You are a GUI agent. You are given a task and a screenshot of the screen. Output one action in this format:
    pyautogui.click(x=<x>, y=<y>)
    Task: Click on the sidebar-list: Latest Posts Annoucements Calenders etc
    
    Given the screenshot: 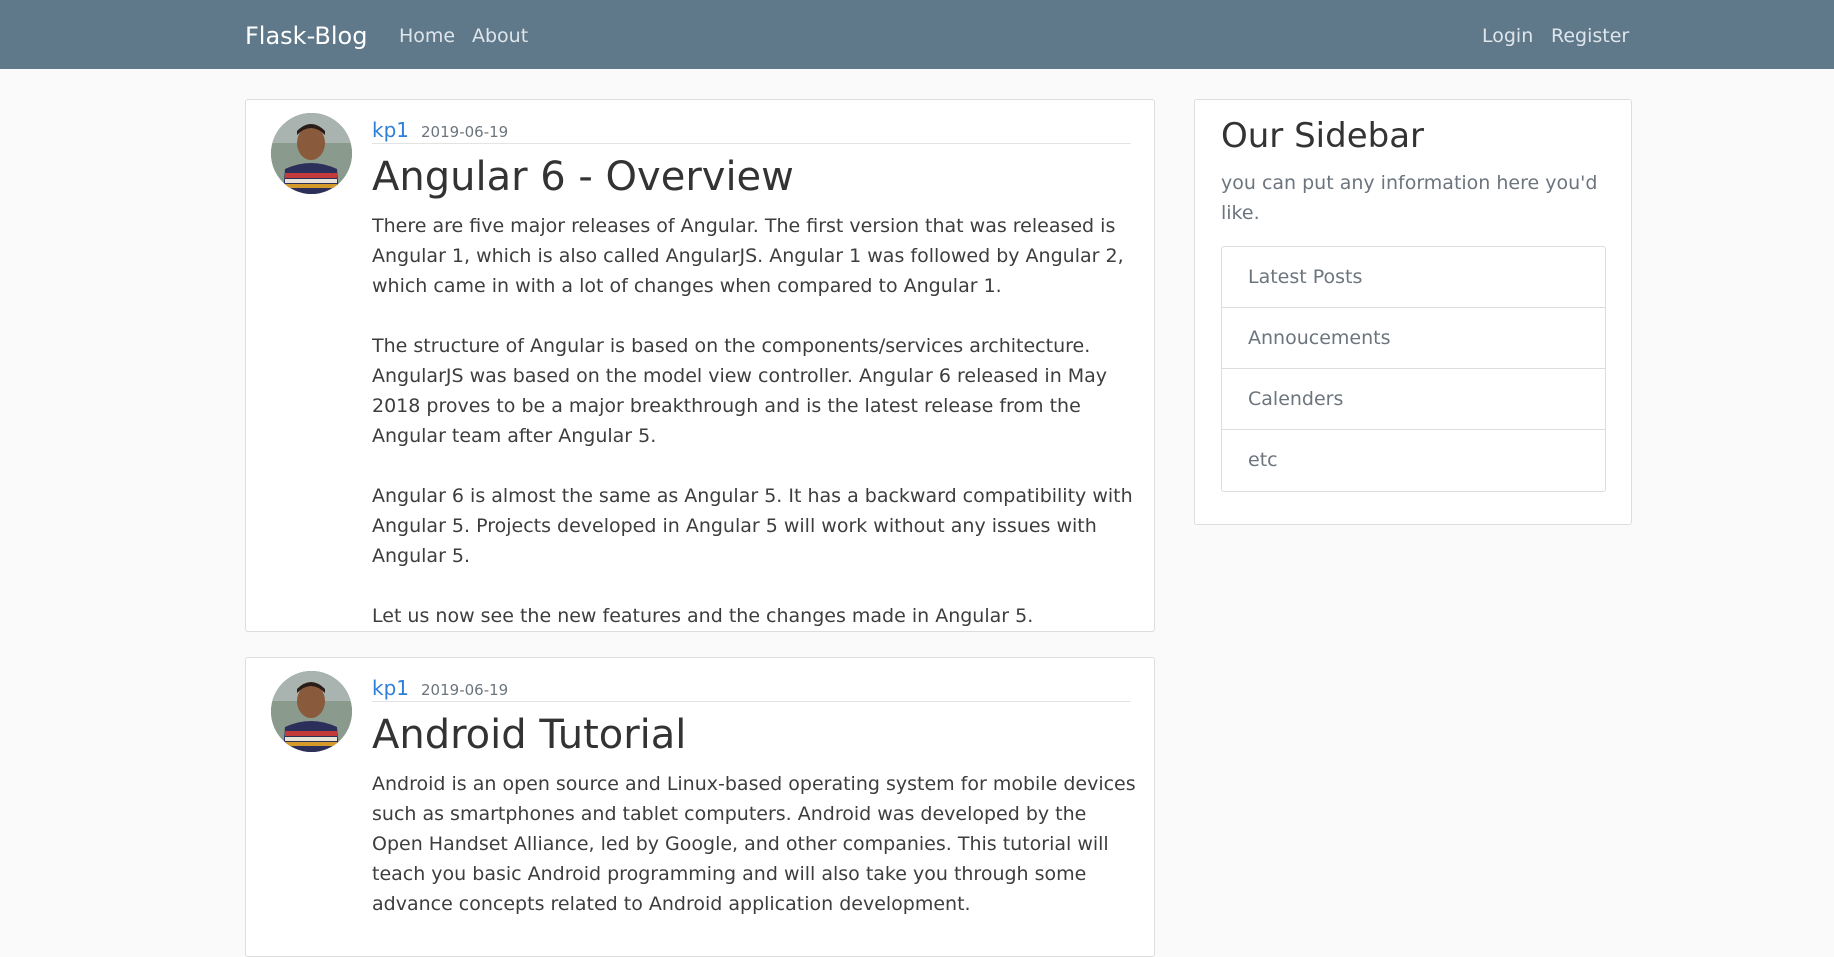 What is the action you would take?
    pyautogui.click(x=1413, y=369)
    